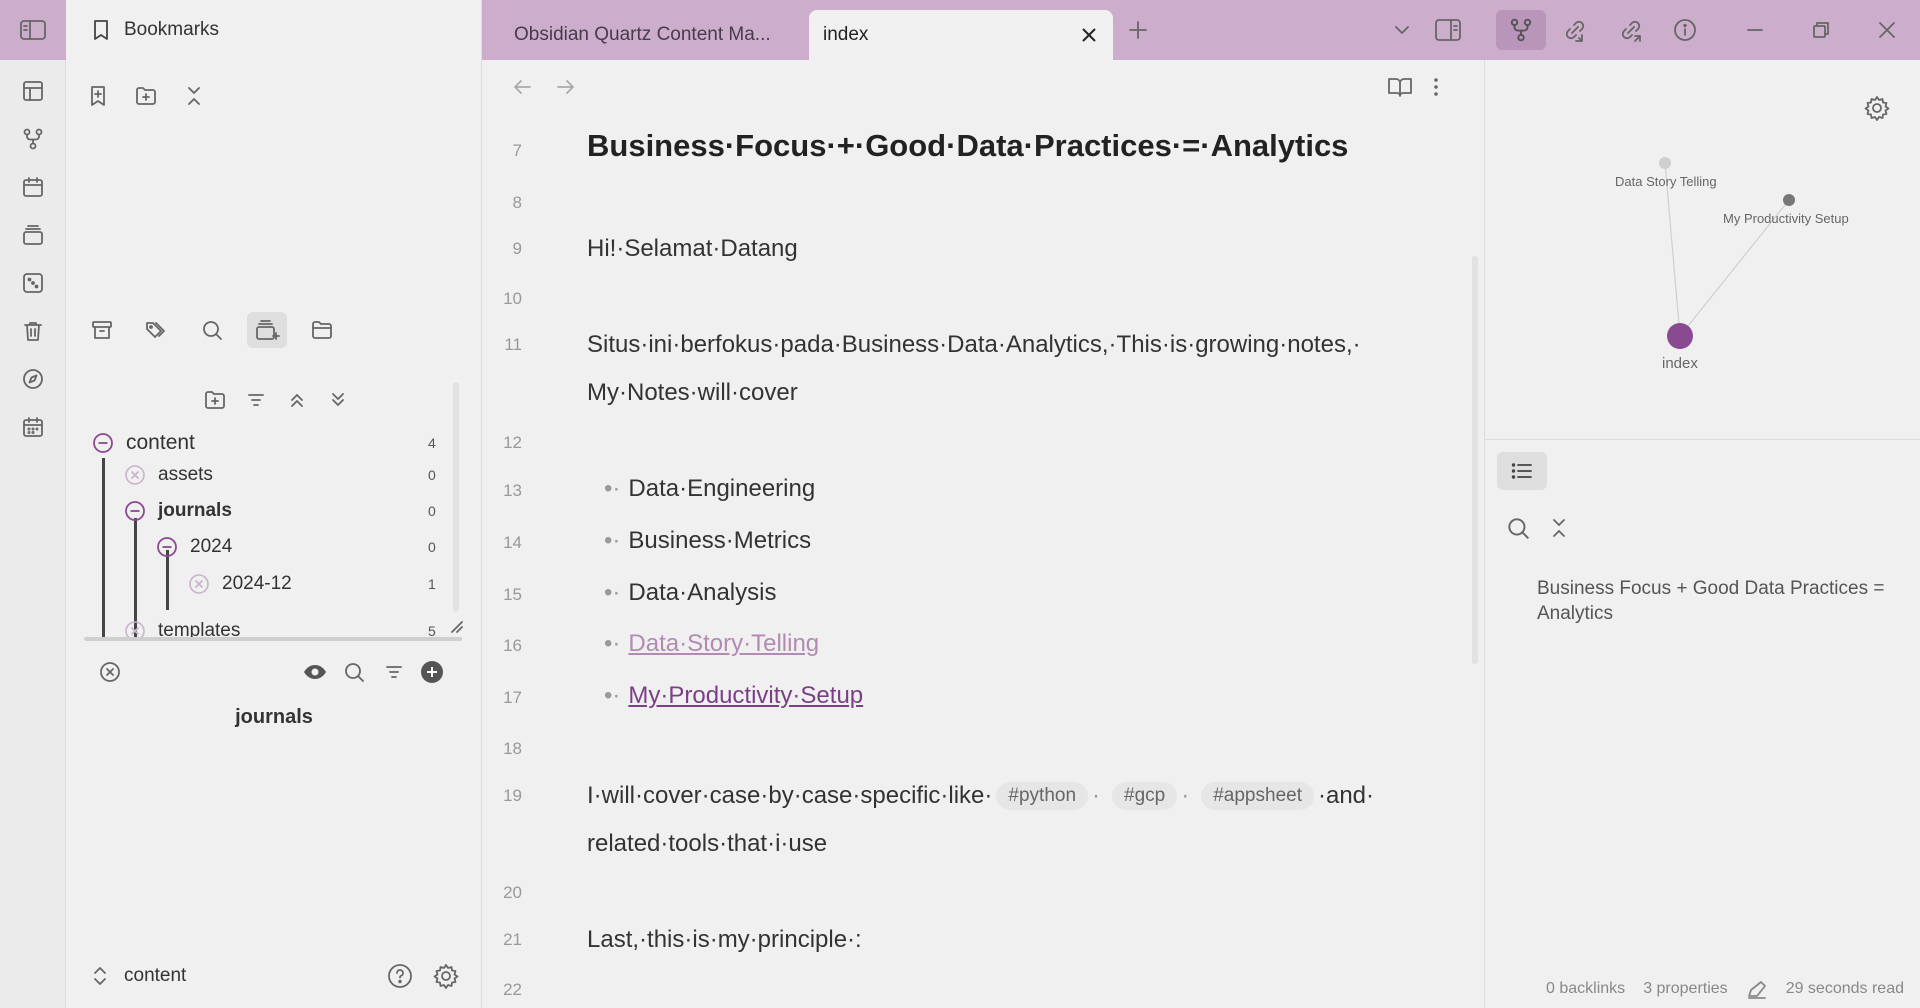 The width and height of the screenshot is (1920, 1008). What do you see at coordinates (283, 511) in the screenshot?
I see `tree-item-journals: journals 0` at bounding box center [283, 511].